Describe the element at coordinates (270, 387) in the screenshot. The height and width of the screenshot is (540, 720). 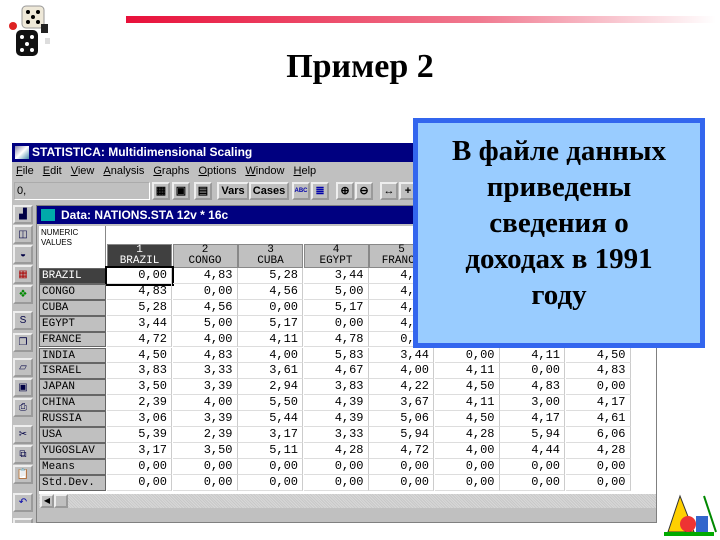
I see `table-cell: 2,94` at that location.